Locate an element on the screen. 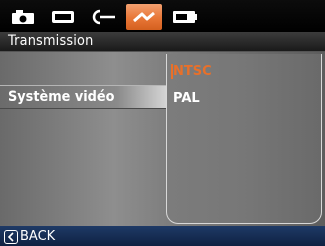 The width and height of the screenshot is (325, 246). tab-camera is located at coordinates (23, 17).